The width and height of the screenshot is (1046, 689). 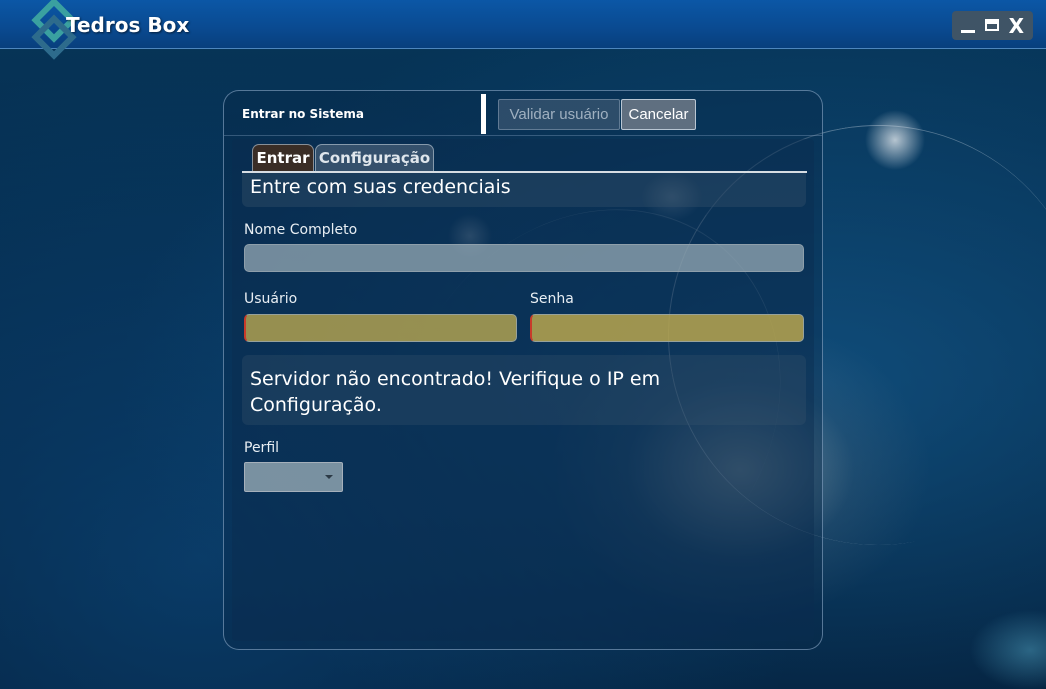 What do you see at coordinates (303, 114) in the screenshot?
I see `dialog-title: Entrar no Sistema` at bounding box center [303, 114].